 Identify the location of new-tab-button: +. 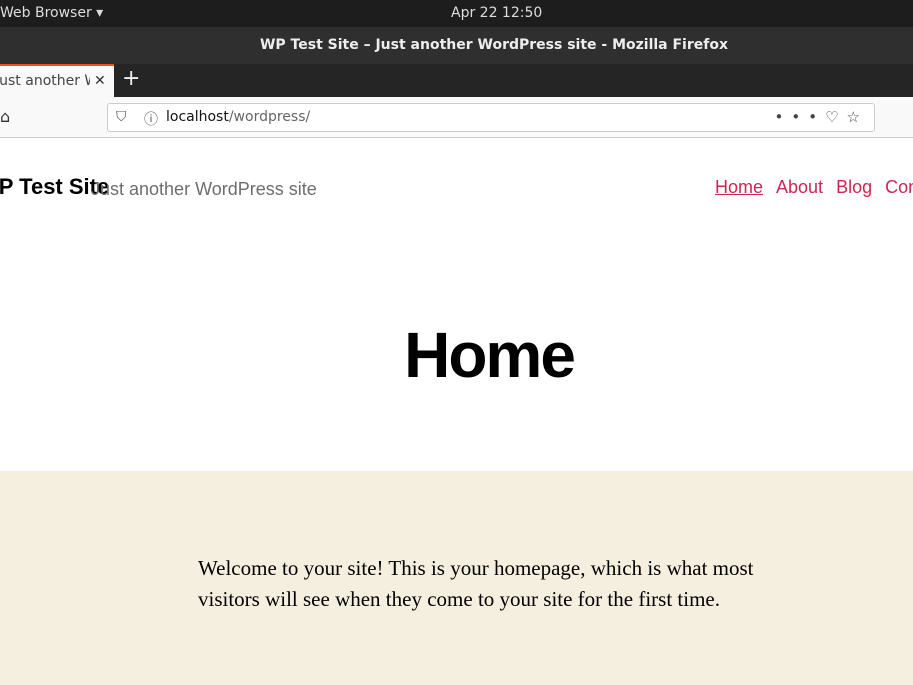
(131, 78).